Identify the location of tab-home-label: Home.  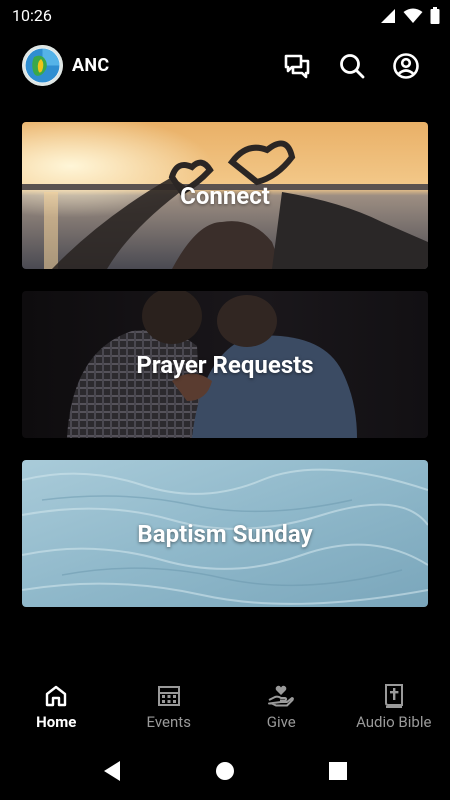
(56, 722).